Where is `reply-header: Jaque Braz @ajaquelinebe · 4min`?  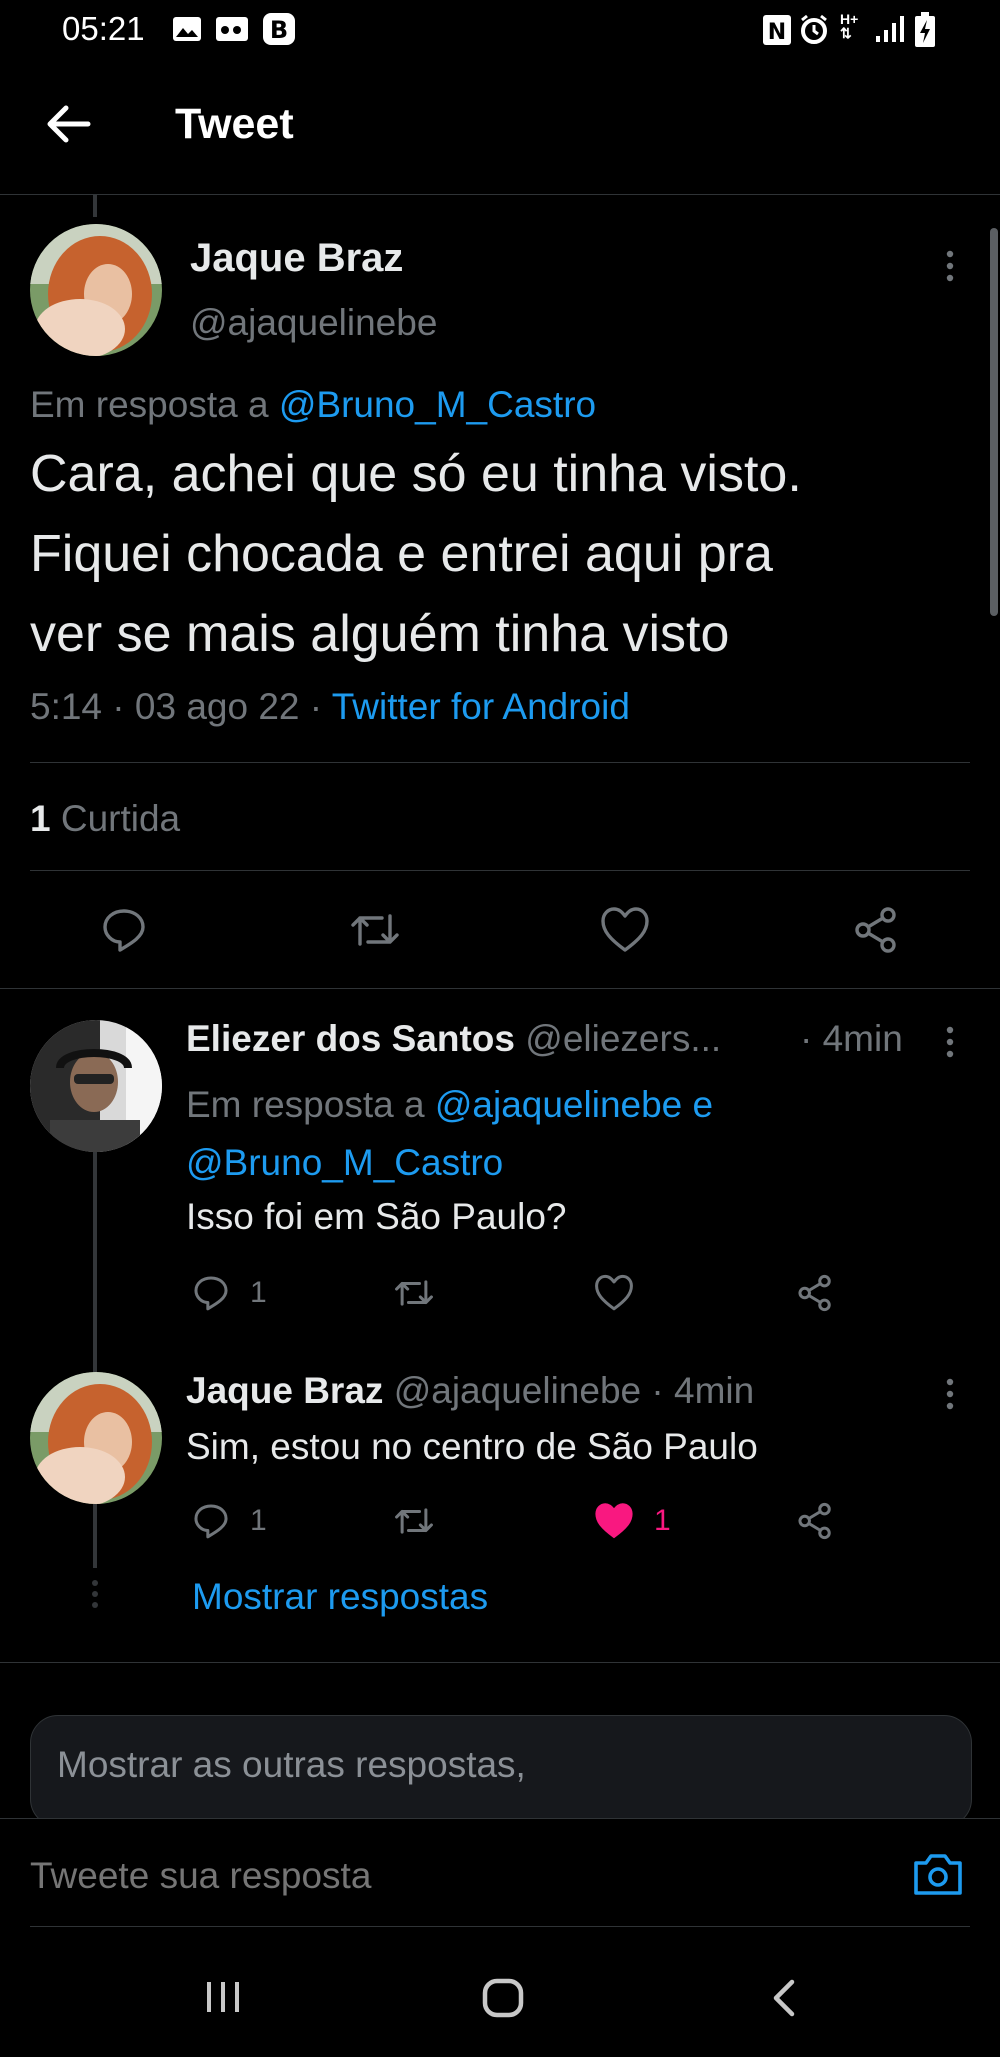
reply-header: Jaque Braz @ajaquelinebe · 4min is located at coordinates (470, 1391).